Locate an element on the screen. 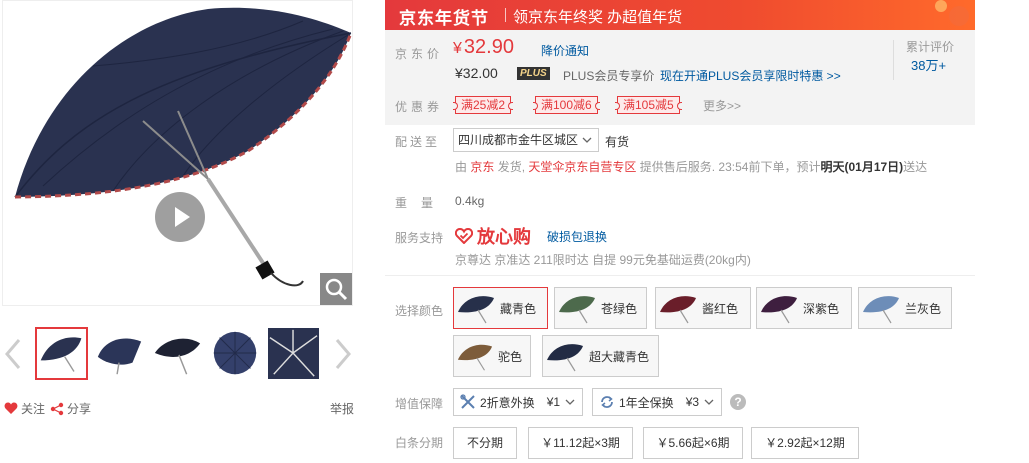 This screenshot has height=463, width=1029. installment-option: ￥2.92起×12期 is located at coordinates (805, 443).